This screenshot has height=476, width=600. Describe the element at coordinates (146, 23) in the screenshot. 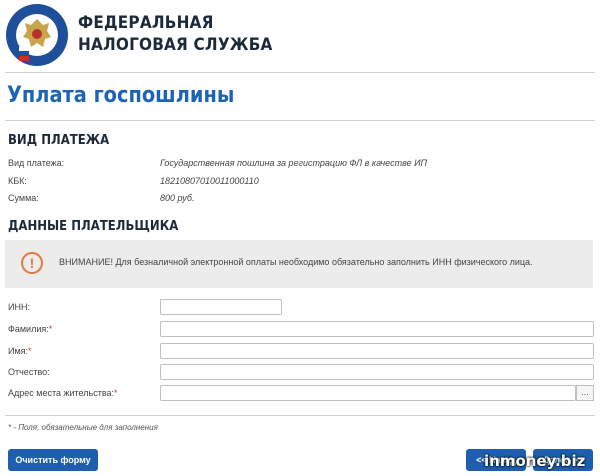

I see `org-name-line1: ФЕДЕРАЛЬНАЯ` at that location.